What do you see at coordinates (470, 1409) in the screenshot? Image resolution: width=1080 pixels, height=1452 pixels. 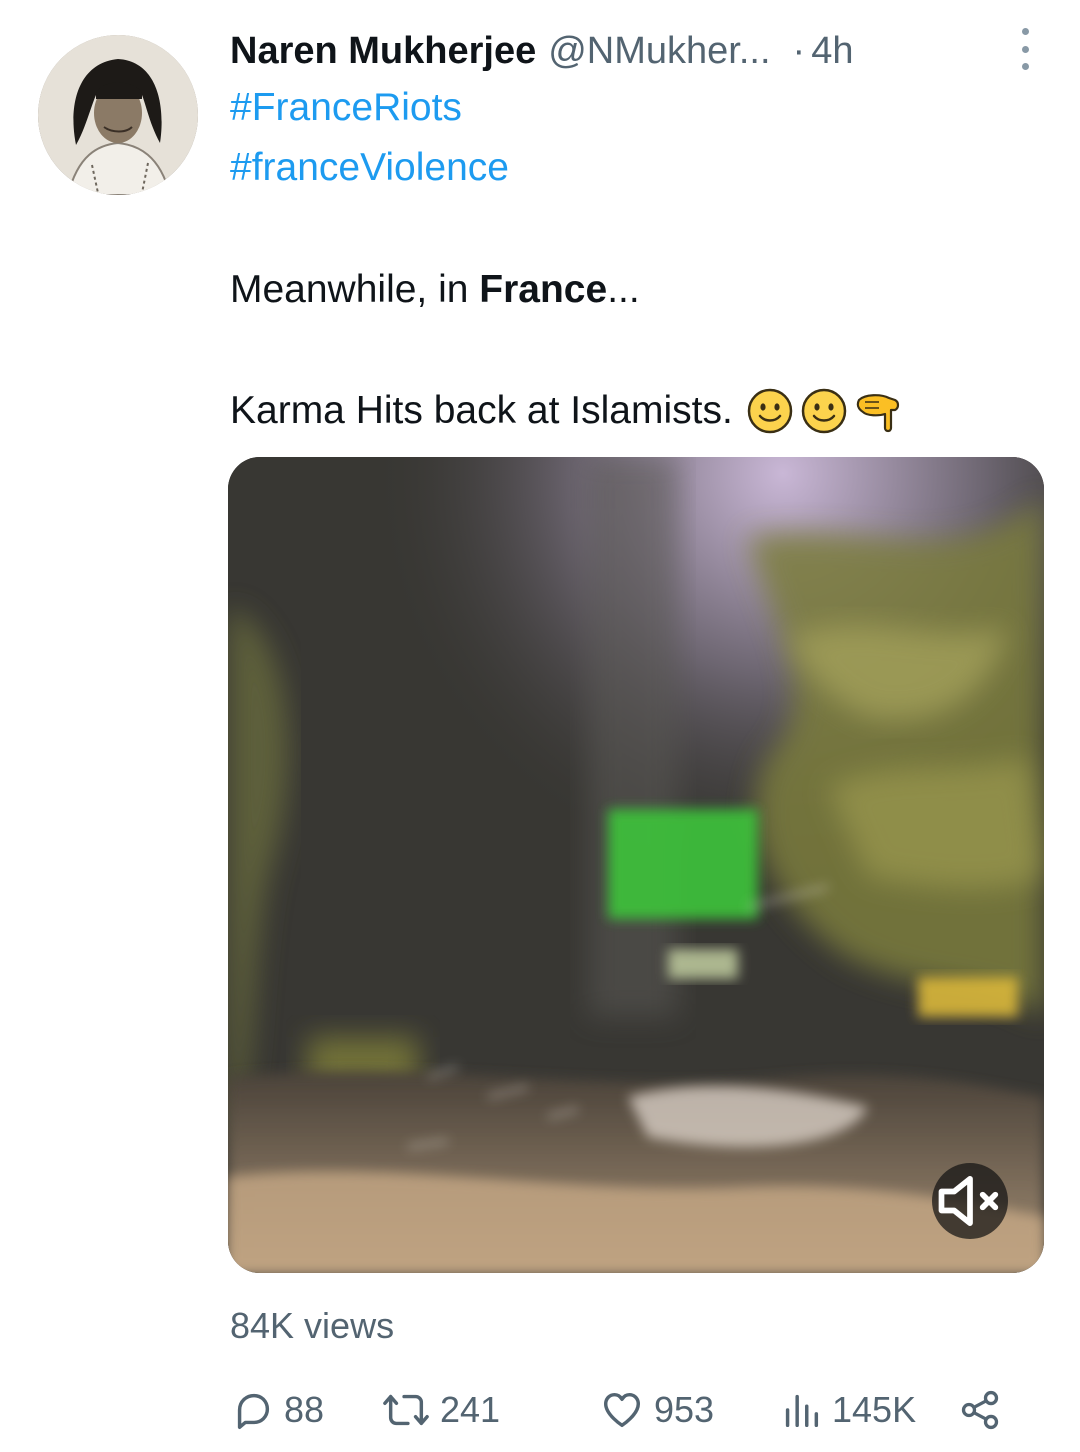 I see `retweet-count: 241` at bounding box center [470, 1409].